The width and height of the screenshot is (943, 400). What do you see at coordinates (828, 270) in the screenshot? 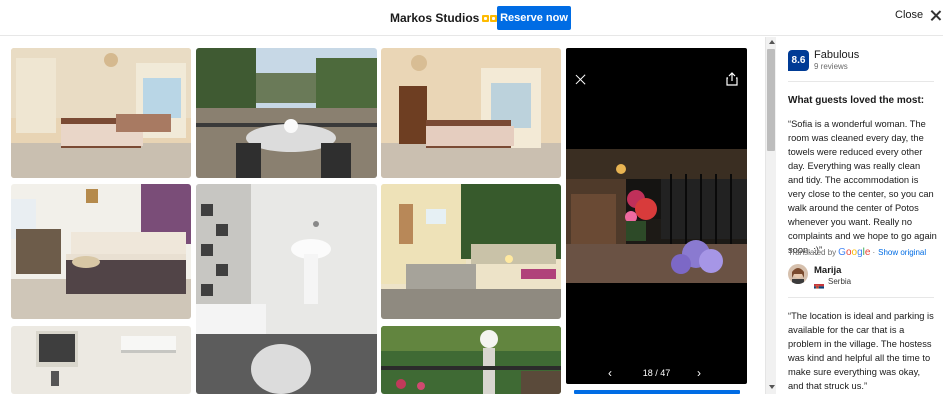
I see `reviewer-name: Marija` at bounding box center [828, 270].